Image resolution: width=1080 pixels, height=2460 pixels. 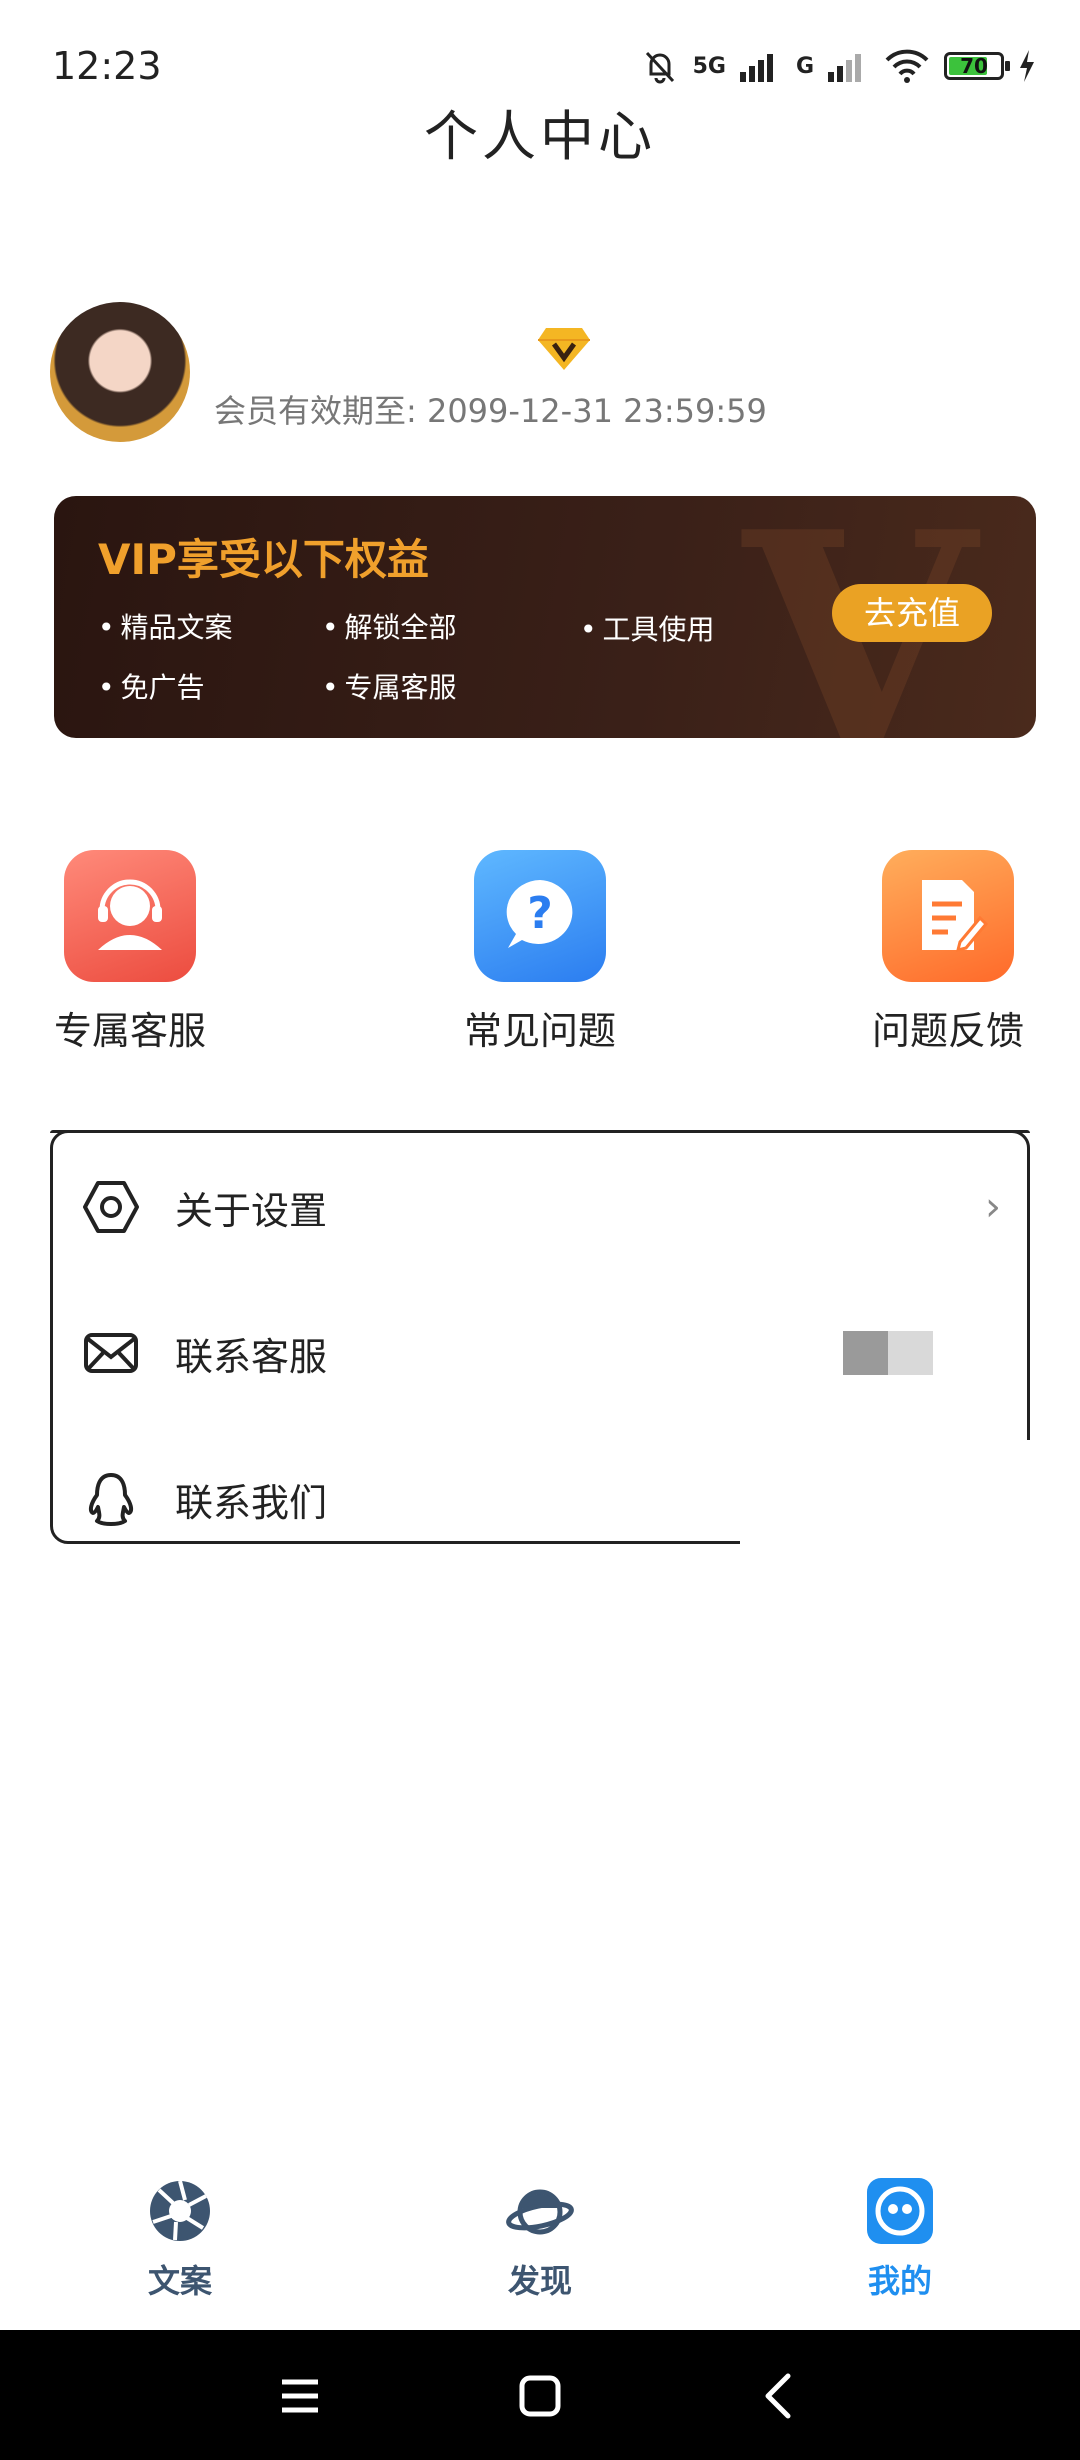 What do you see at coordinates (251, 1502) in the screenshot?
I see `menu-item-label: 联系我们` at bounding box center [251, 1502].